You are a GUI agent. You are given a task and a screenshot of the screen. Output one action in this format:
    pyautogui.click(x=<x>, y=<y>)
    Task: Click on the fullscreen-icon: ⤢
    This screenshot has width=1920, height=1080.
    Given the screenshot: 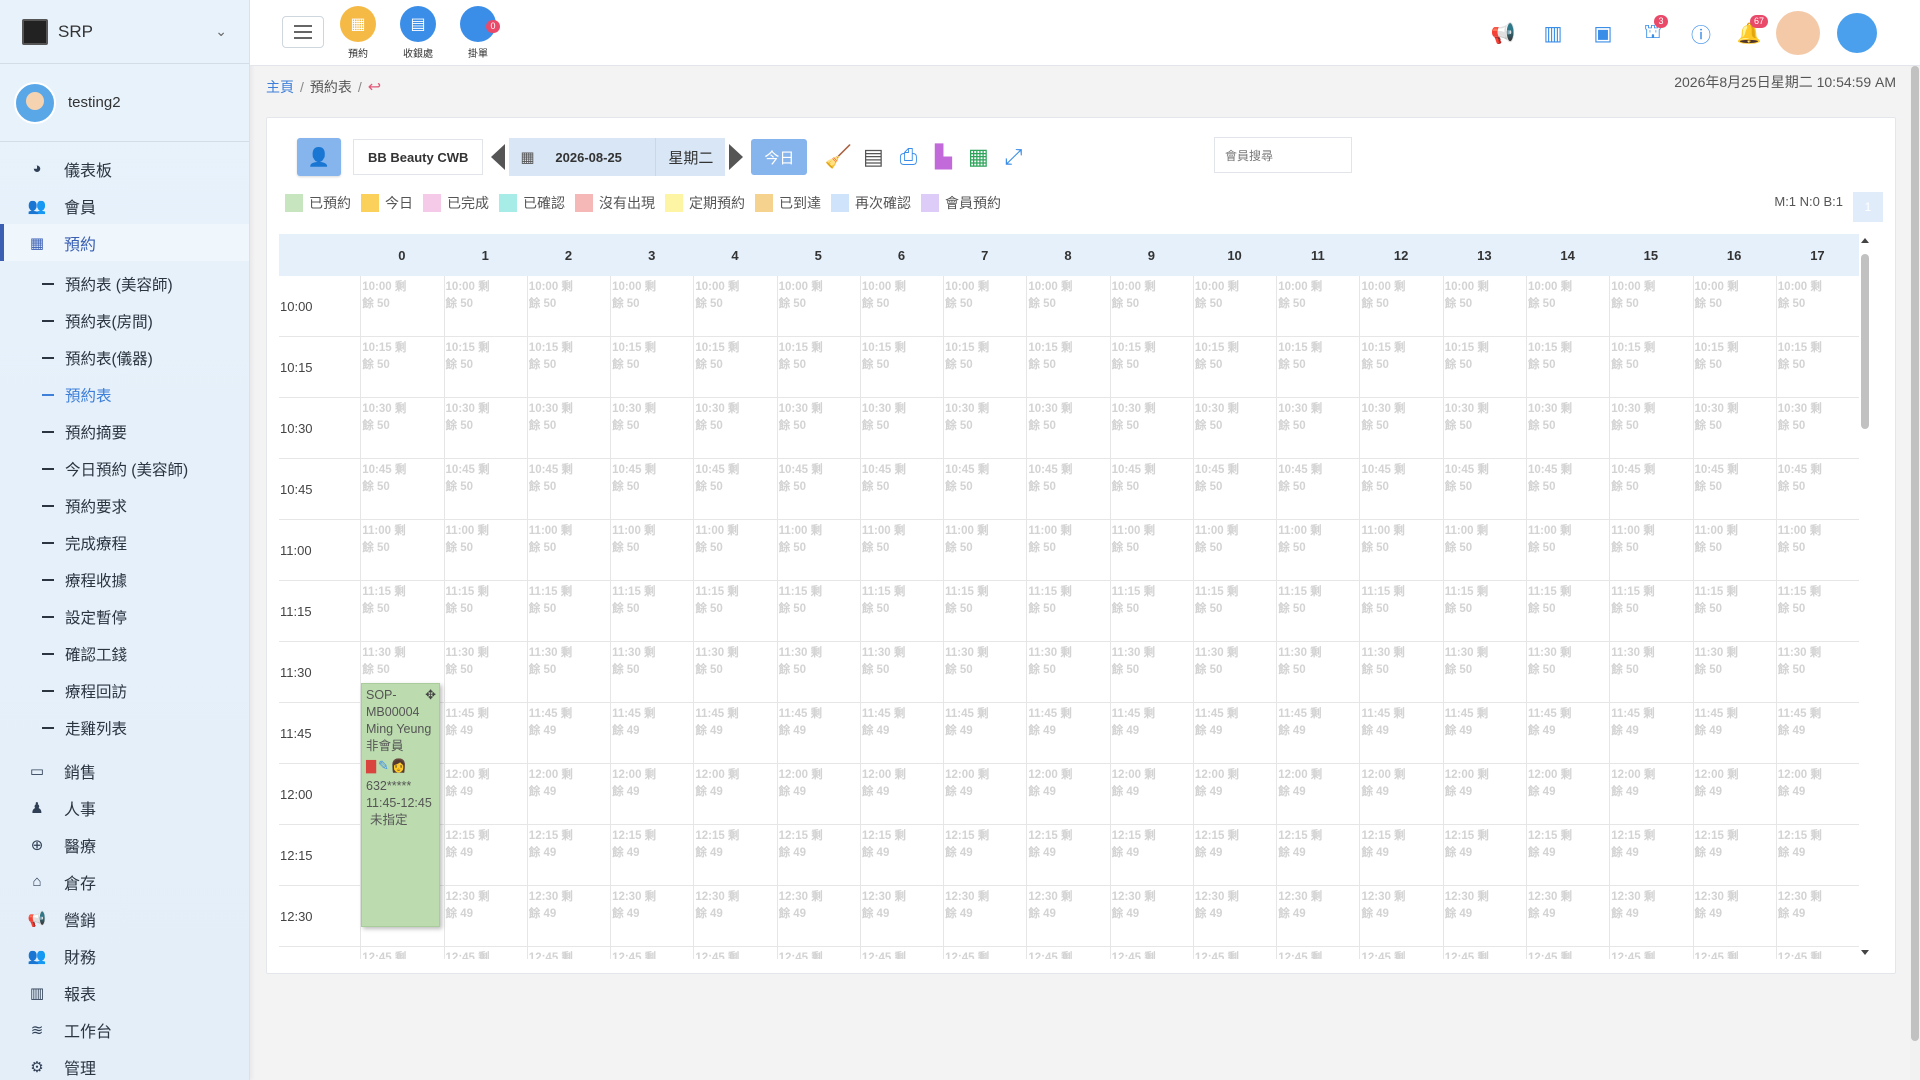 What is the action you would take?
    pyautogui.click(x=1013, y=157)
    